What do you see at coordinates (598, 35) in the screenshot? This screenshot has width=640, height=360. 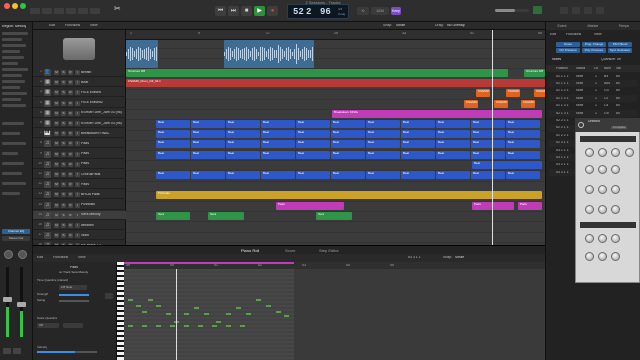 I see `event-view-menu: View` at bounding box center [598, 35].